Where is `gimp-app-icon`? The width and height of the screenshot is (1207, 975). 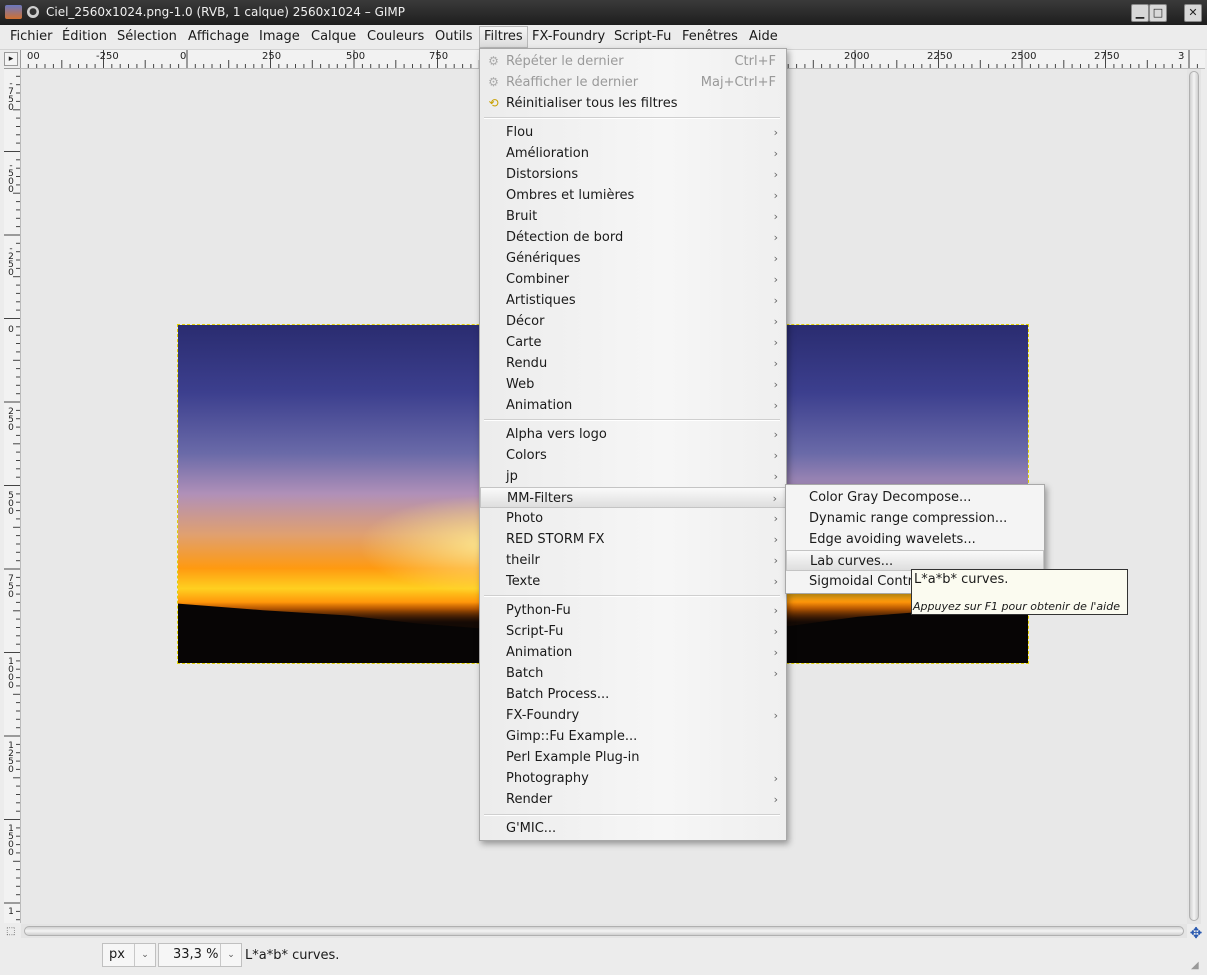 gimp-app-icon is located at coordinates (13, 12).